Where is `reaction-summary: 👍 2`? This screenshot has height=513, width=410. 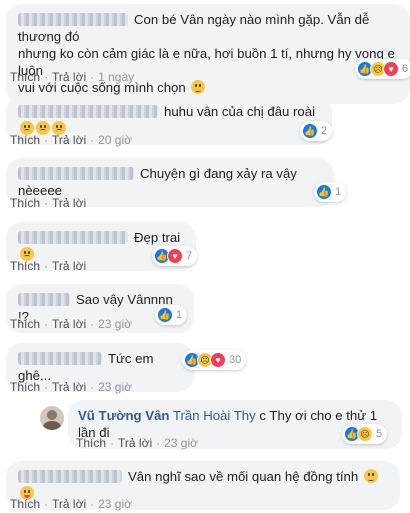 reaction-summary: 👍 2 is located at coordinates (316, 131).